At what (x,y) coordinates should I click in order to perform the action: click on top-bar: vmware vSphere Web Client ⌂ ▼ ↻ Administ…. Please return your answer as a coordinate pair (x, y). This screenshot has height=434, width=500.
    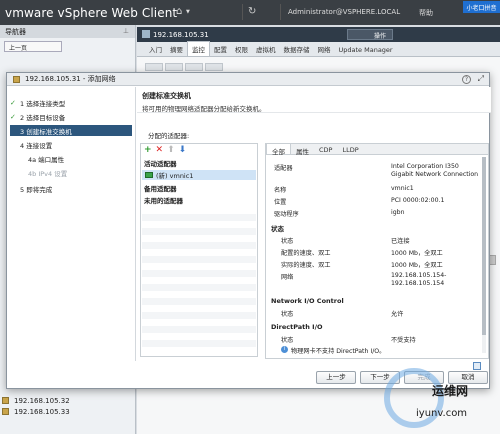
    Looking at the image, I should click on (250, 12).